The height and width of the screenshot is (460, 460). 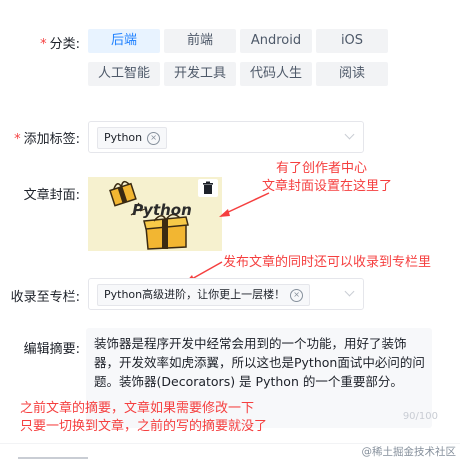 What do you see at coordinates (51, 139) in the screenshot?
I see `tags-label-text: 添加标签:` at bounding box center [51, 139].